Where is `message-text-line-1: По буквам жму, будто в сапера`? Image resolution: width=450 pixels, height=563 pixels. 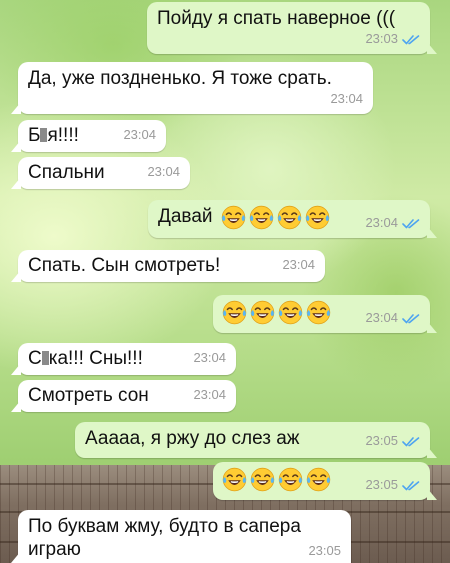 message-text-line-1: По буквам жму, будто в сапера is located at coordinates (164, 526).